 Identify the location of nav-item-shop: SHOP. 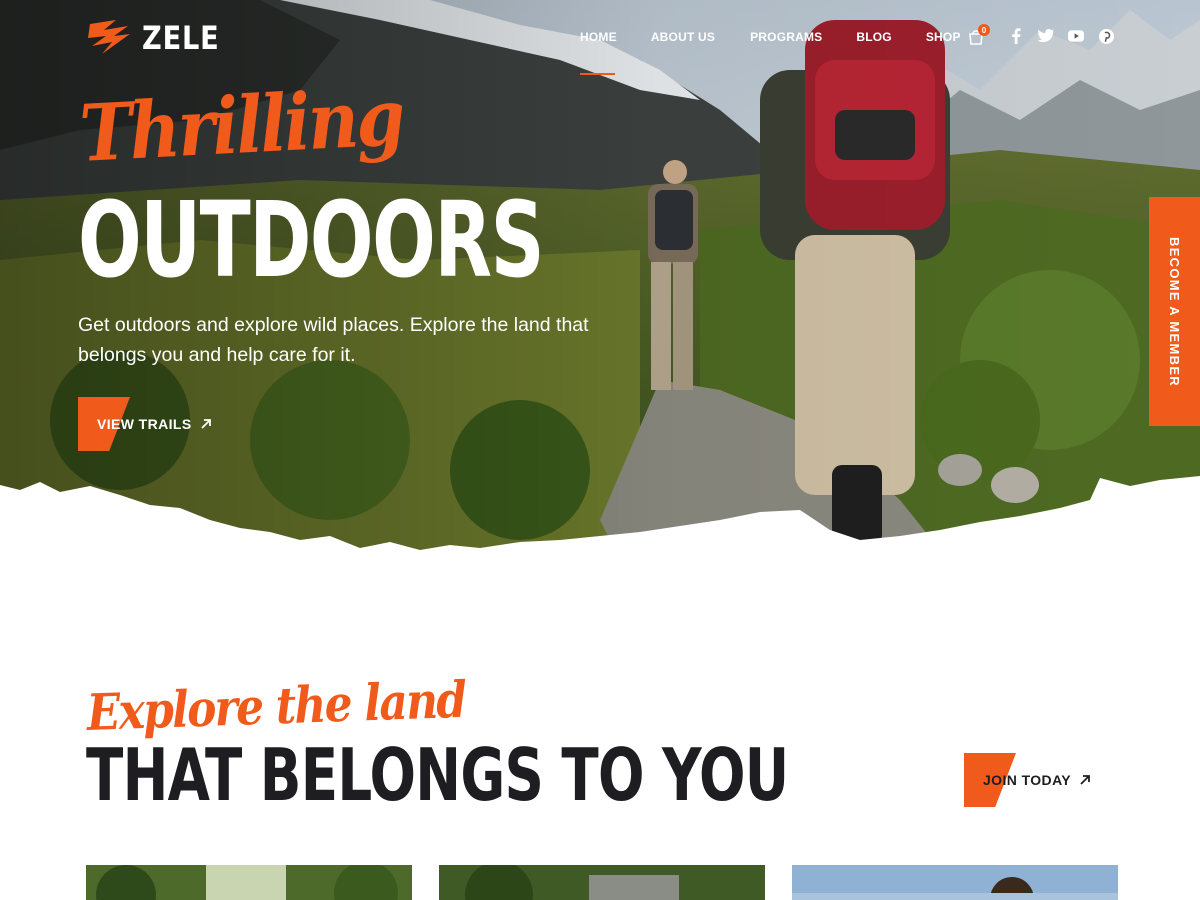
(943, 37).